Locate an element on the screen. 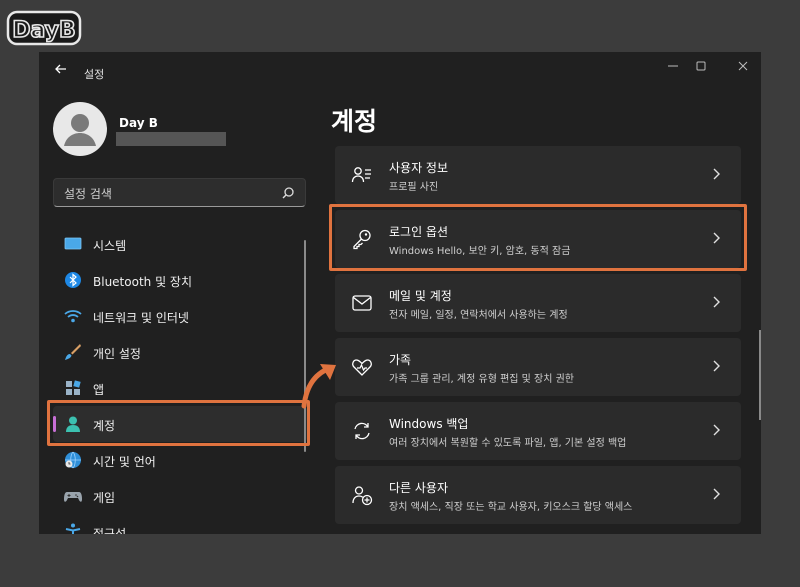  avatar-person-icon is located at coordinates (80, 130).